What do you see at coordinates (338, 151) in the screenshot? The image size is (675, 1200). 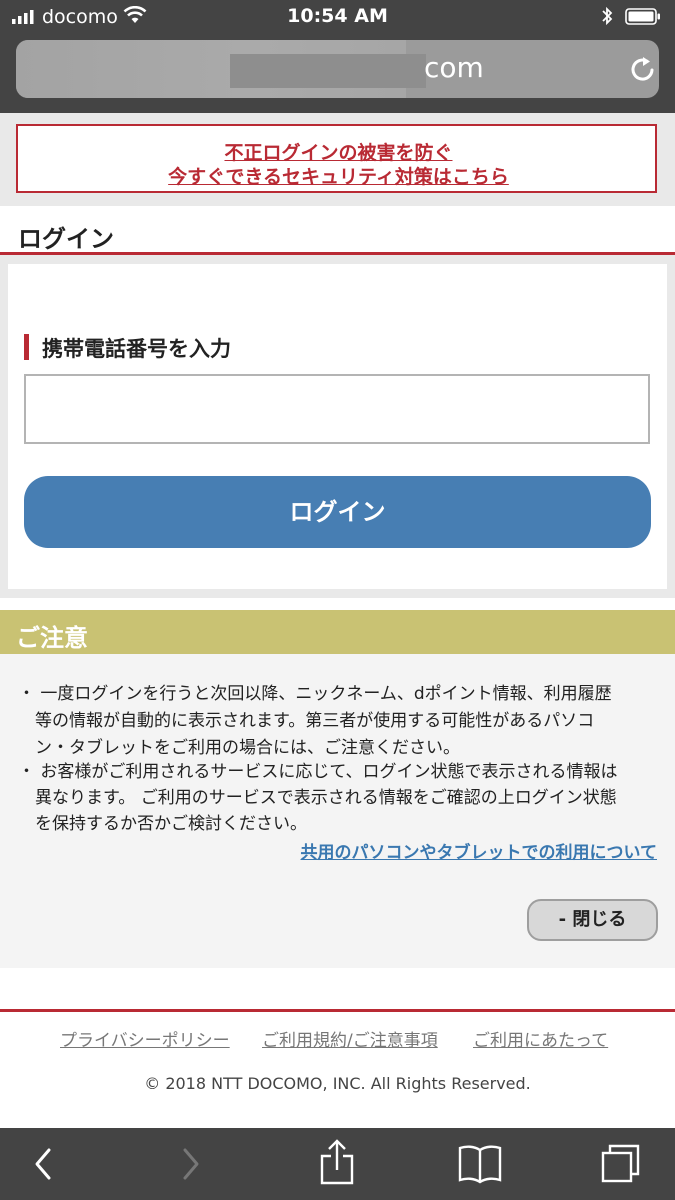 I see `security-banner-line1: 不正ログインの被害を防ぐ` at bounding box center [338, 151].